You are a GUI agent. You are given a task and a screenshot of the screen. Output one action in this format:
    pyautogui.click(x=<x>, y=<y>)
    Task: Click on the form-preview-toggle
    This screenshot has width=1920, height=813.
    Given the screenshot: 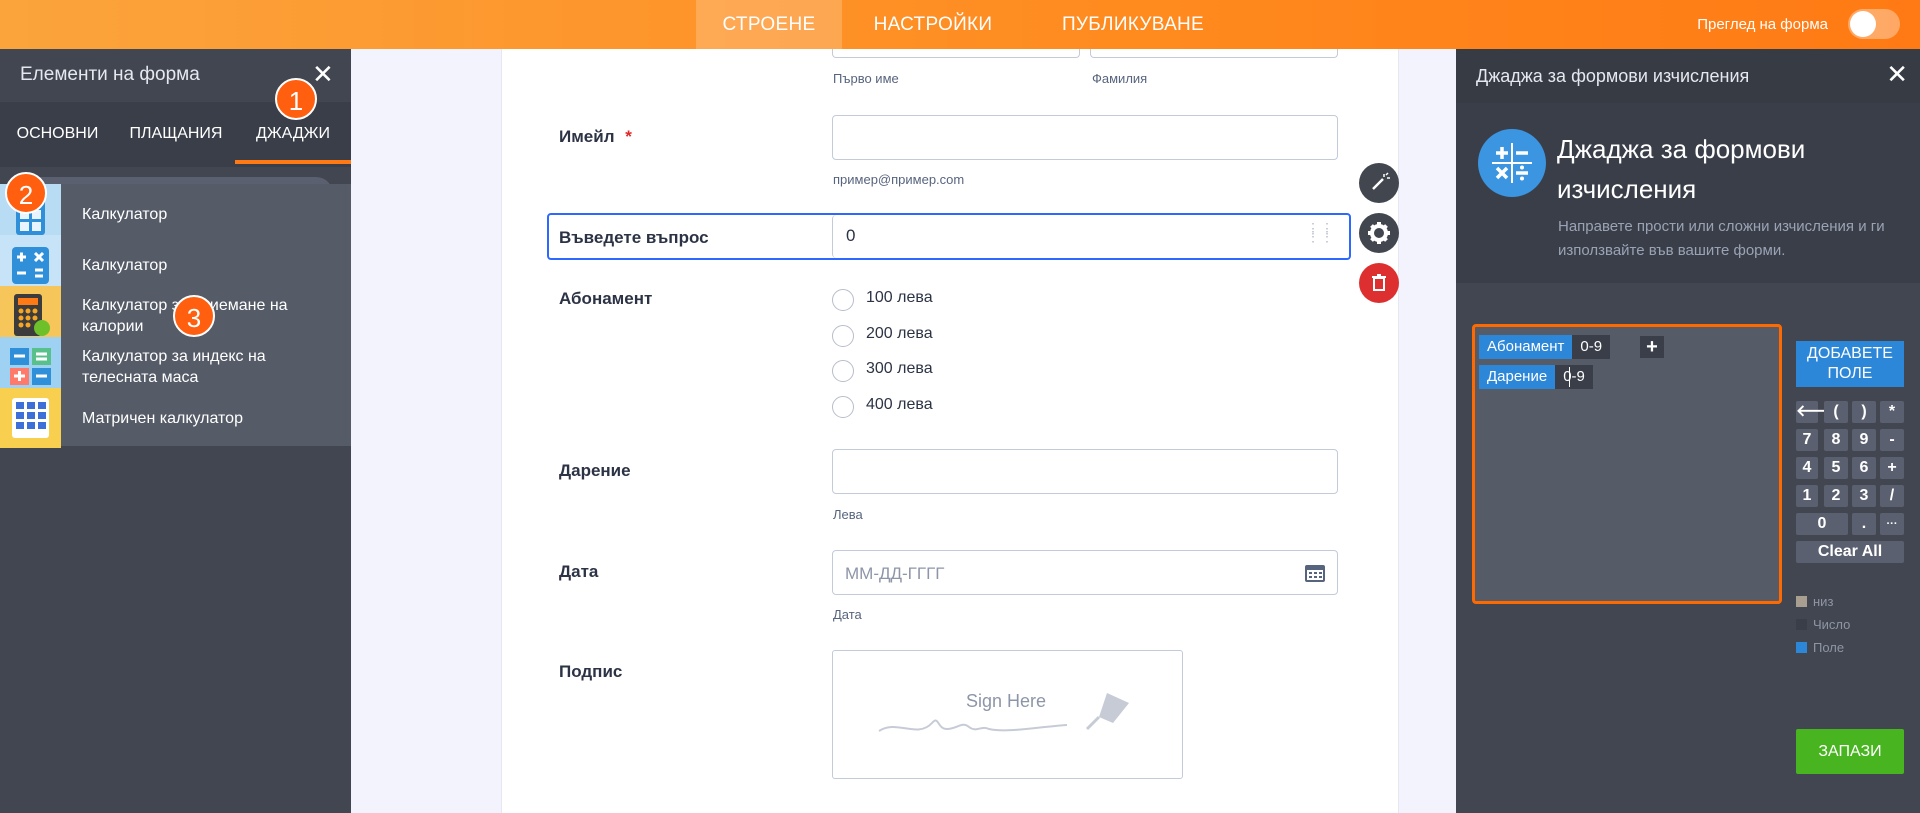 What is the action you would take?
    pyautogui.click(x=1874, y=24)
    